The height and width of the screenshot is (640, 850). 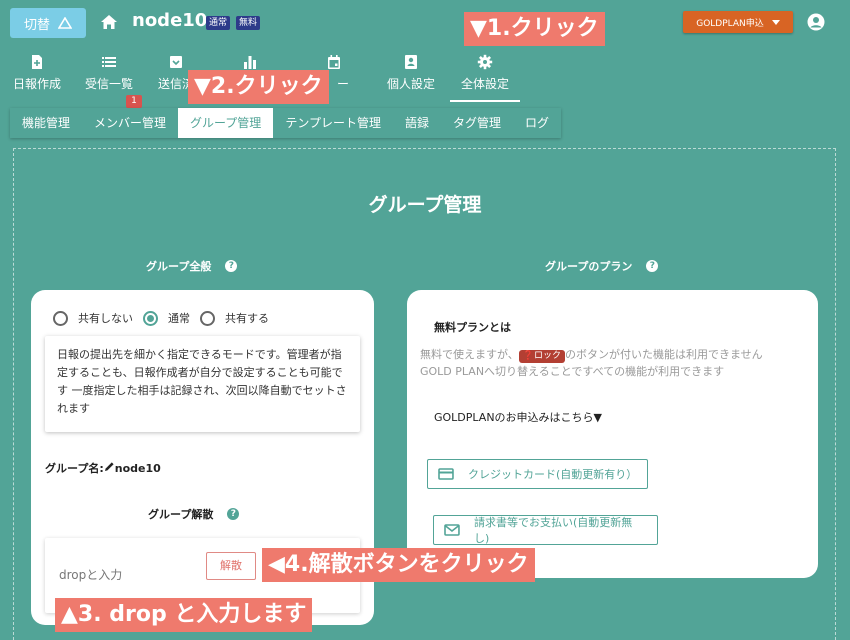 I want to click on drop-confirm-input: dropと入力, so click(x=90, y=574).